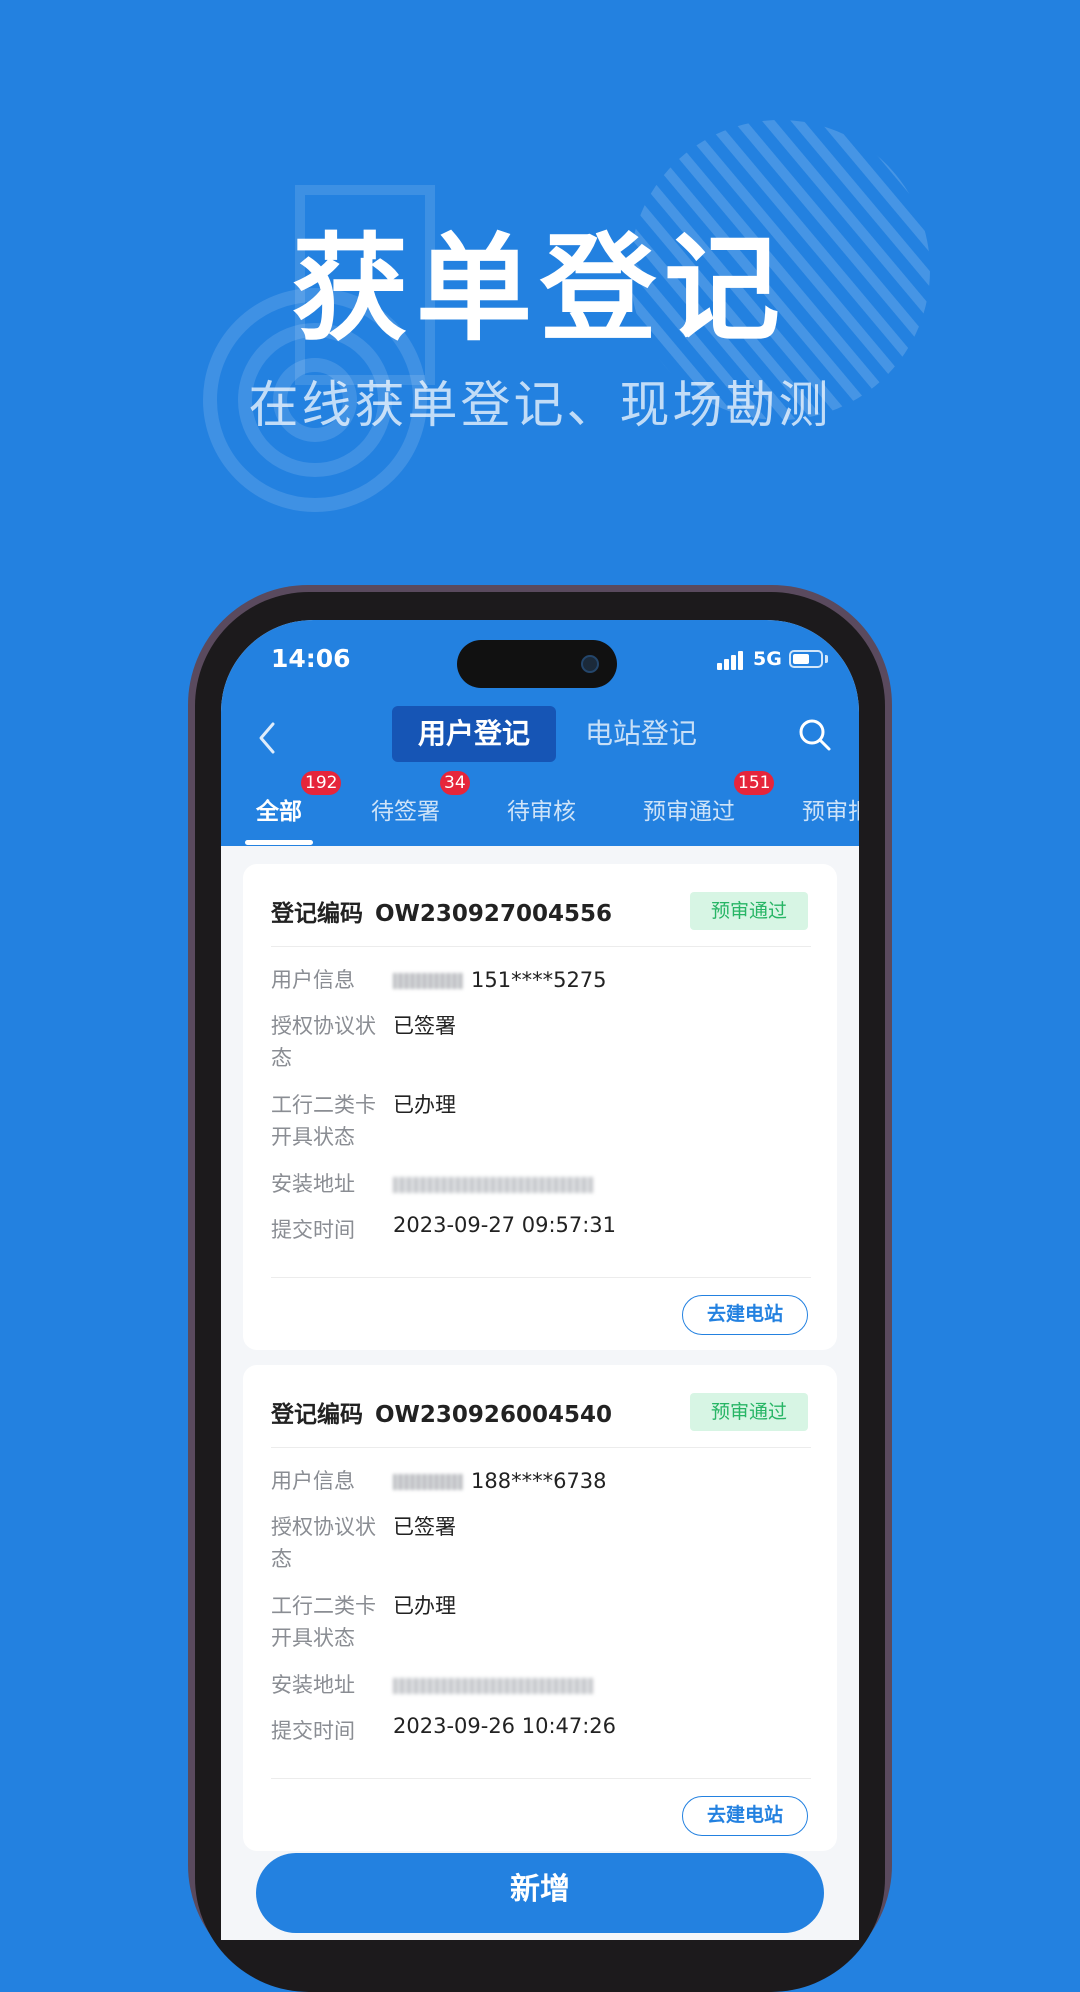 The height and width of the screenshot is (1992, 1080). I want to click on segment-station-registration: 电站登记, so click(641, 734).